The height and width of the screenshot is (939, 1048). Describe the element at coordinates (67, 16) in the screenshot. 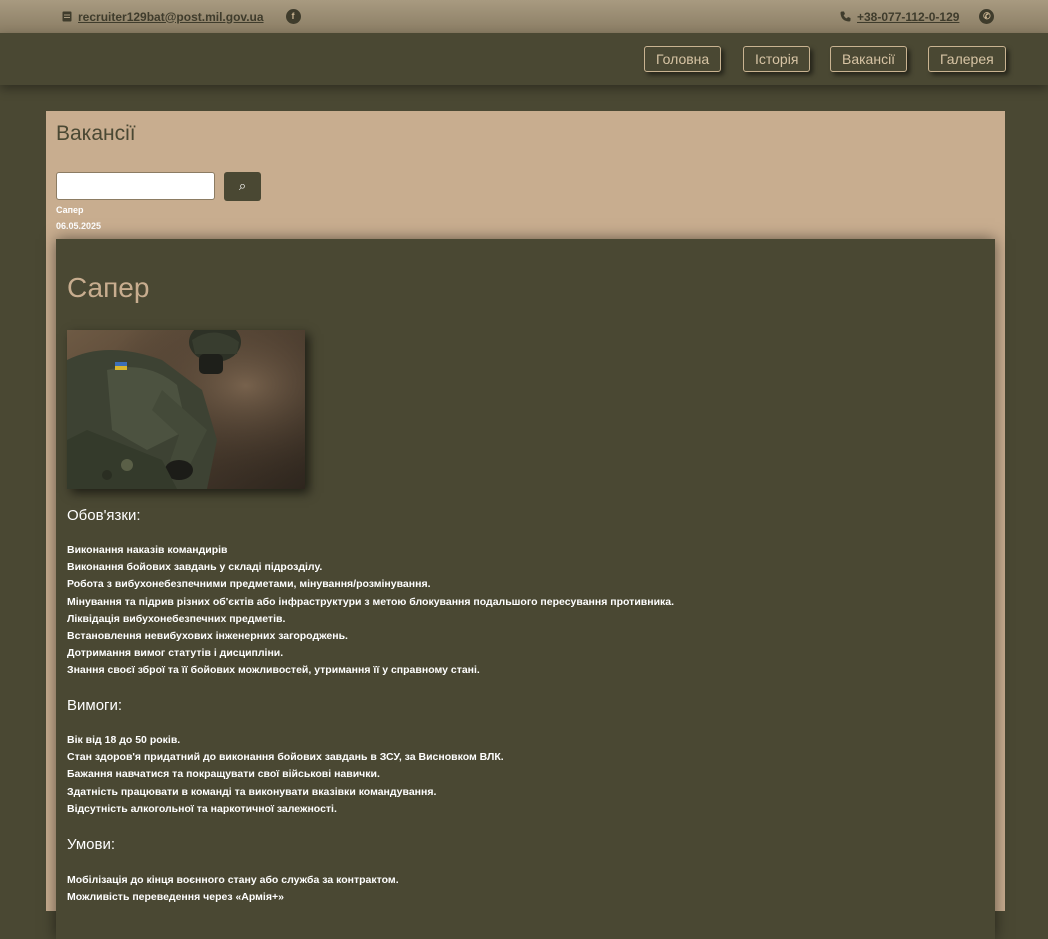

I see `mail-icon` at that location.